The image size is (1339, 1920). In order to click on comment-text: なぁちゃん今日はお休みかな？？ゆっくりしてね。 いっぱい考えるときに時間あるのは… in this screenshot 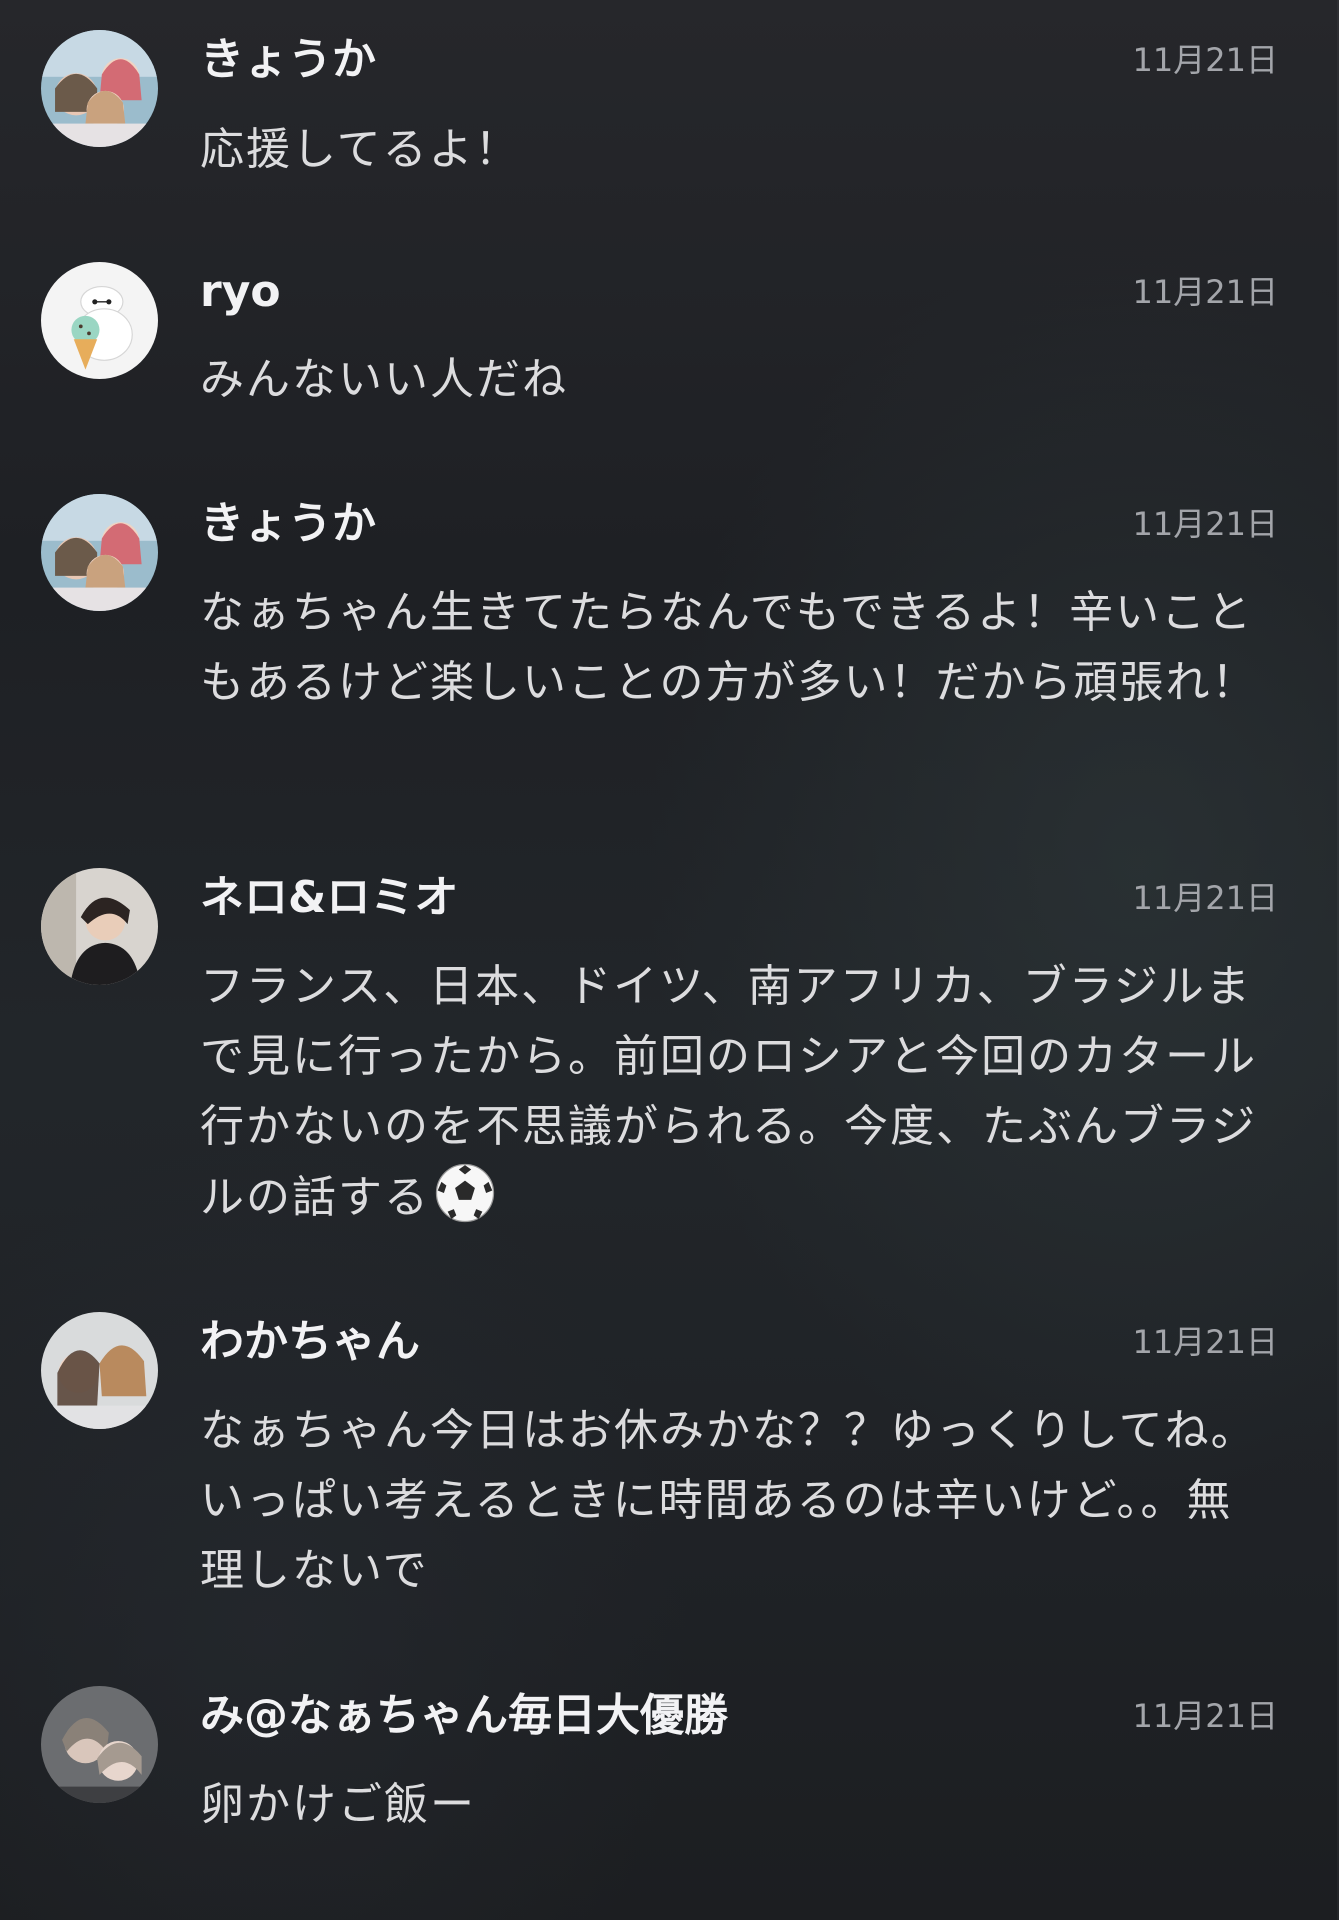, I will do `click(728, 1500)`.